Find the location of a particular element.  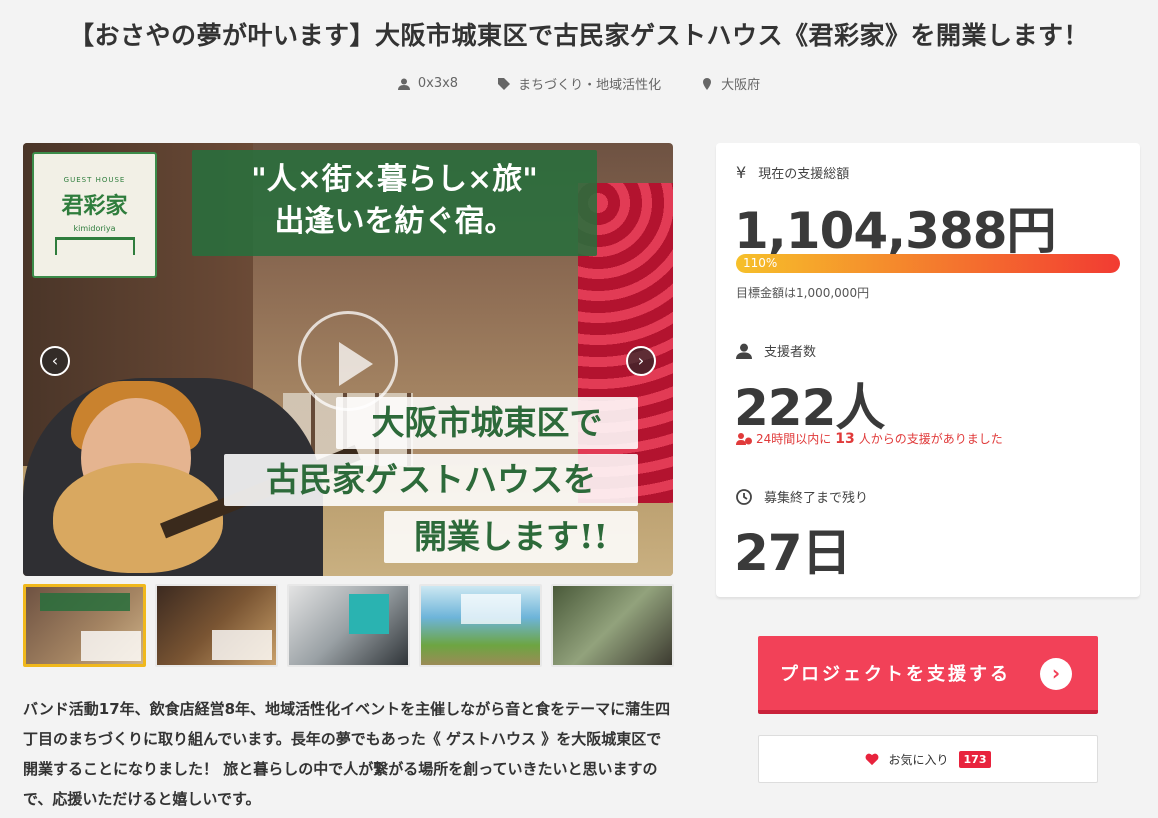

supporters-label: 支援者数 is located at coordinates (776, 350).